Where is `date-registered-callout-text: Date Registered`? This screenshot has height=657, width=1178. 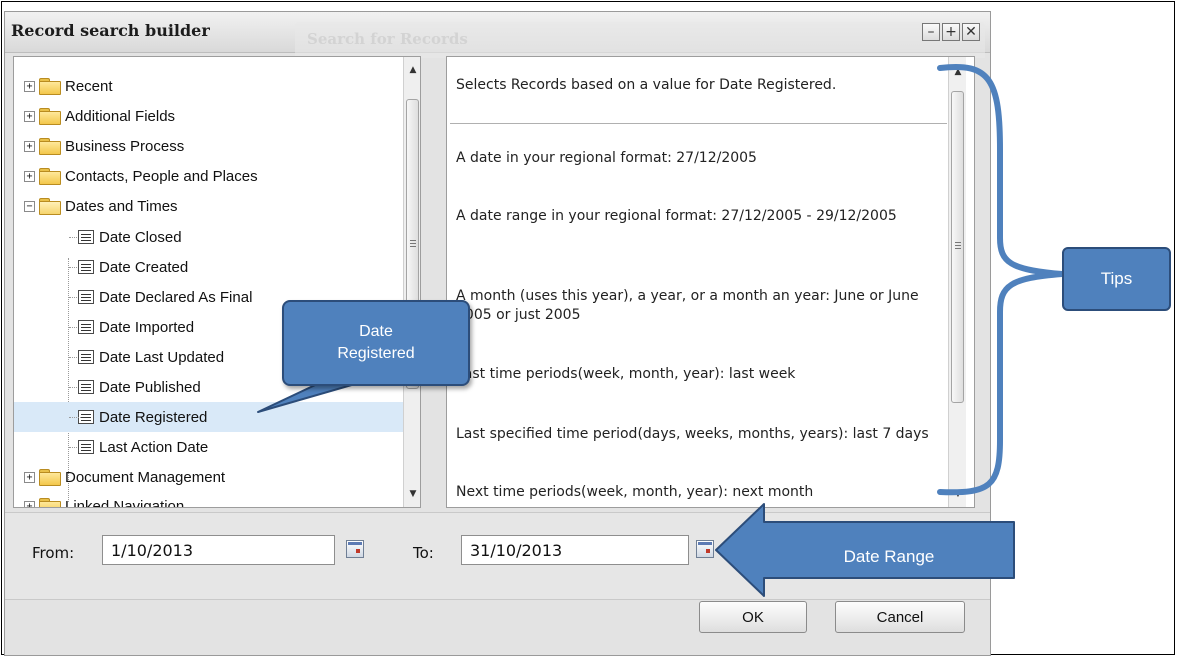 date-registered-callout-text: Date Registered is located at coordinates (376, 342).